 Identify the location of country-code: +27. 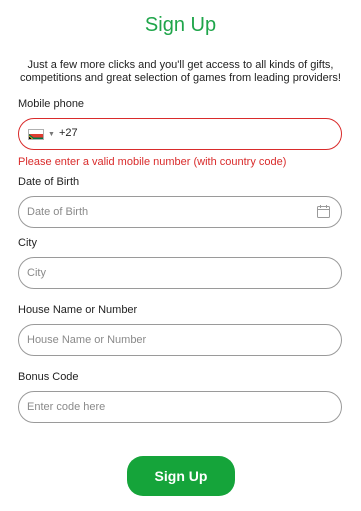
(68, 133).